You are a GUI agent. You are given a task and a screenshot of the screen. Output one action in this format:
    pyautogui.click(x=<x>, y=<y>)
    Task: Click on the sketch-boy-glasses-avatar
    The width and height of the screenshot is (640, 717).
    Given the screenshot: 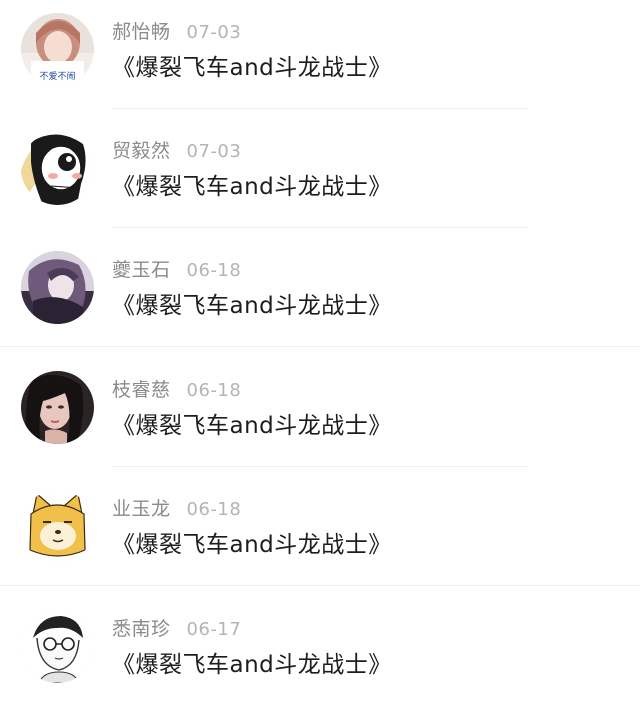 What is the action you would take?
    pyautogui.click(x=57, y=646)
    